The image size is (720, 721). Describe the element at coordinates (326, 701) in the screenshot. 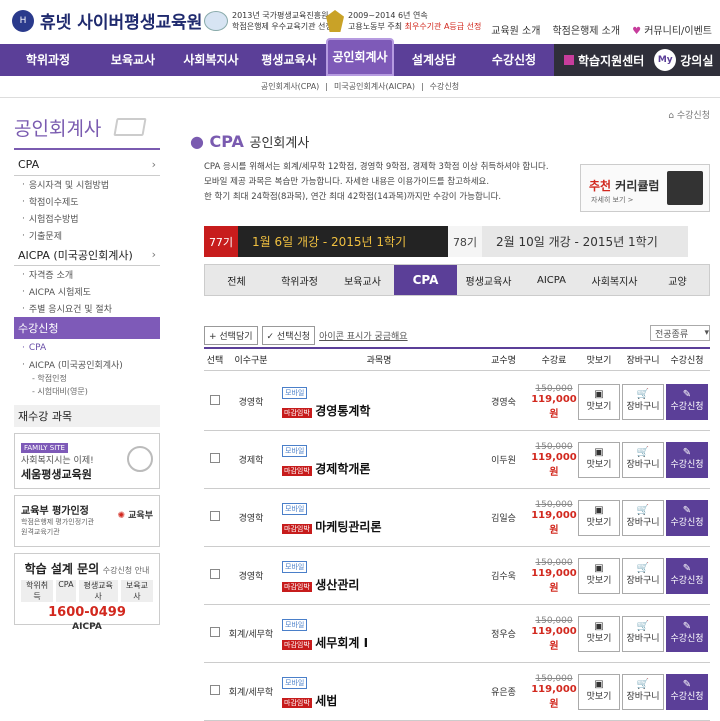

I see `course-name: 세법` at that location.